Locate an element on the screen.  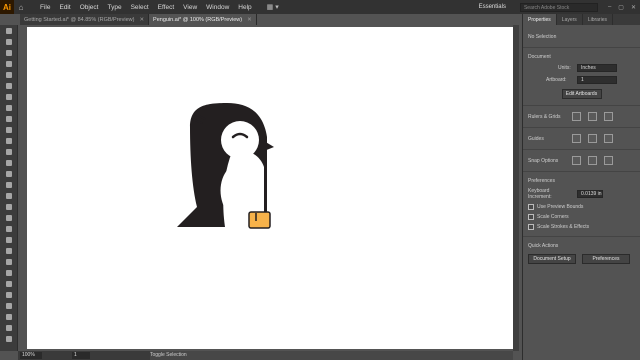
tools-panel is located at coordinates (9, 188).